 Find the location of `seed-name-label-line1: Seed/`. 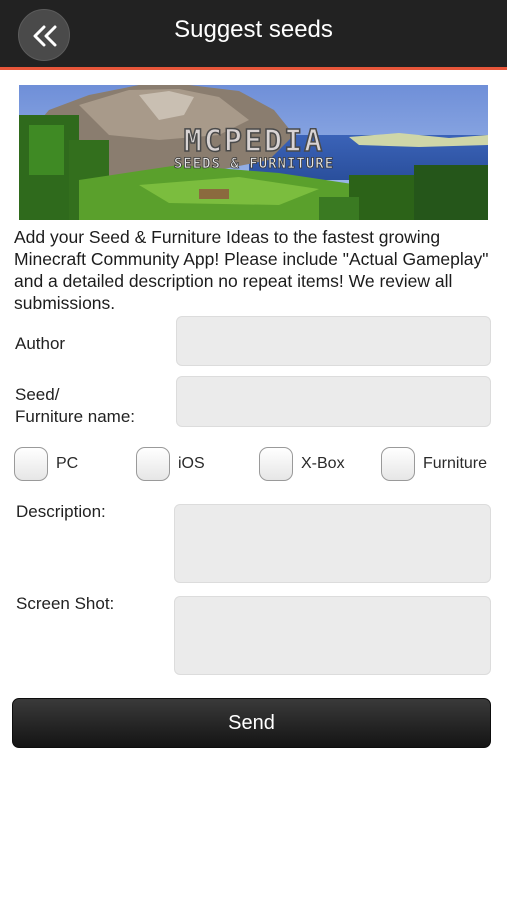

seed-name-label-line1: Seed/ is located at coordinates (37, 394).